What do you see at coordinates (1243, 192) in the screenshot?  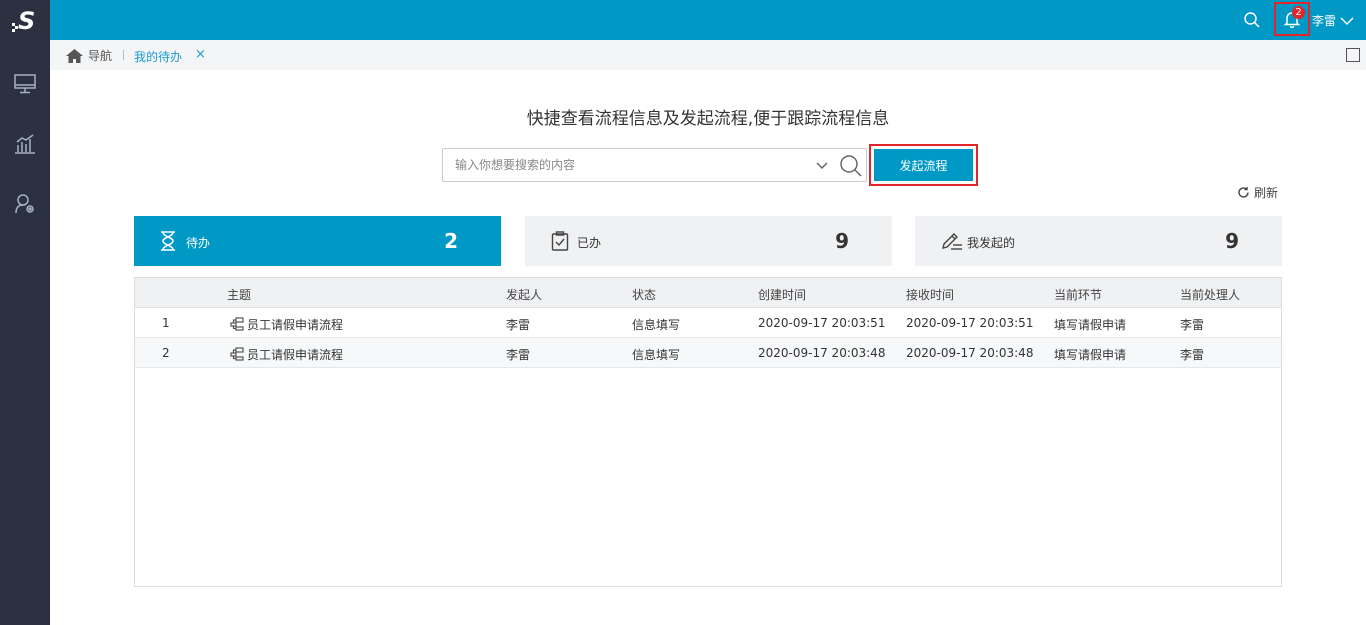 I see `refresh-icon` at bounding box center [1243, 192].